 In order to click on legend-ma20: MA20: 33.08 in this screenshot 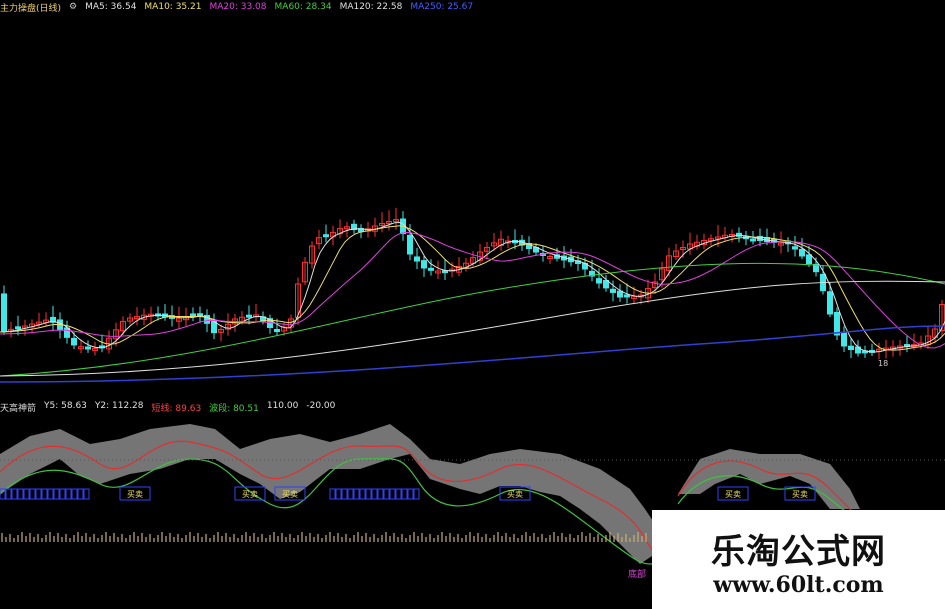, I will do `click(238, 7)`.